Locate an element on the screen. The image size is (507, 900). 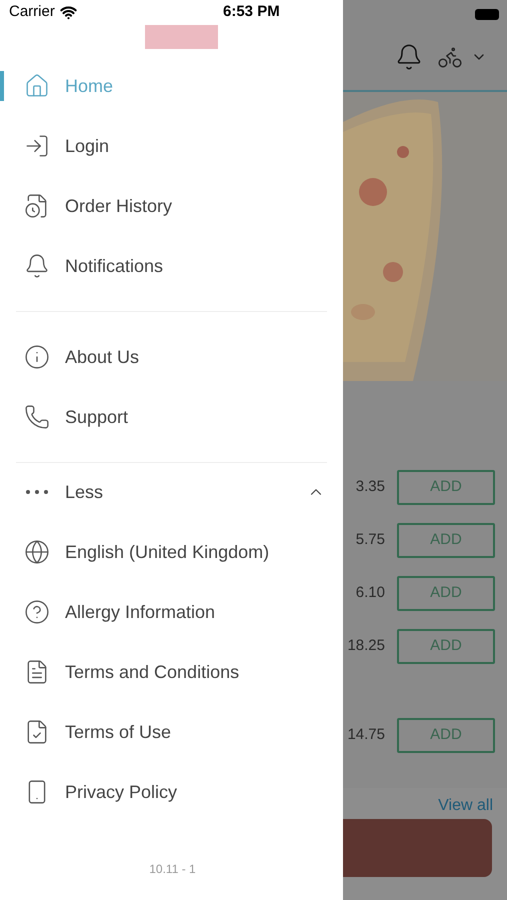
price-text: 18.25 is located at coordinates (366, 646).